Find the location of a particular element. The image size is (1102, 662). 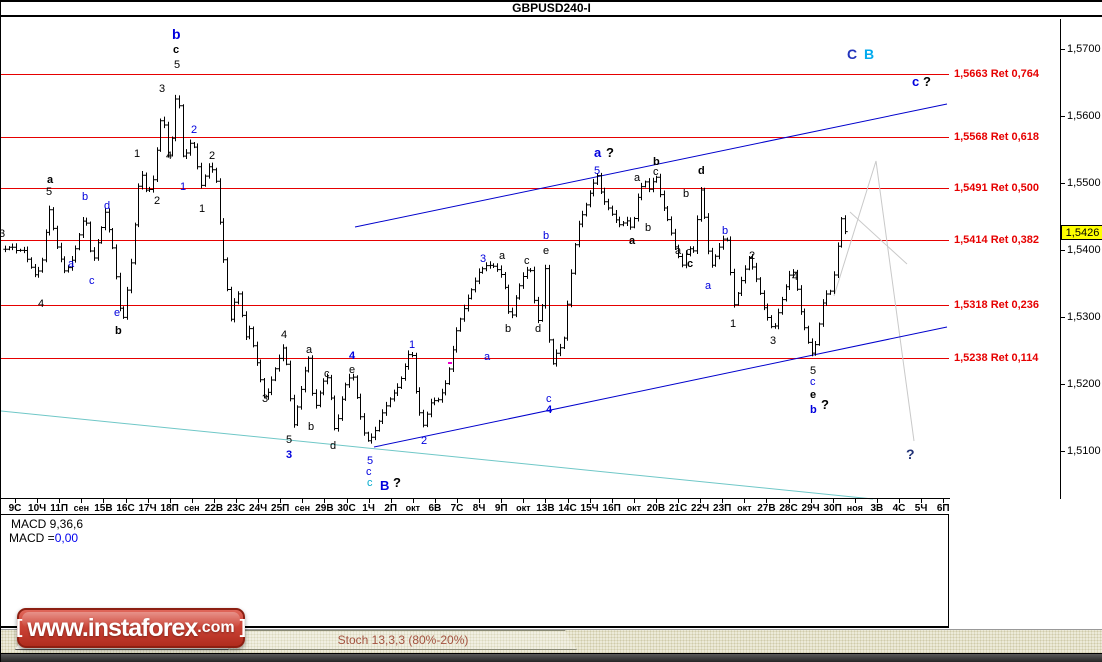

time-axis-label: 5Ч is located at coordinates (921, 508).